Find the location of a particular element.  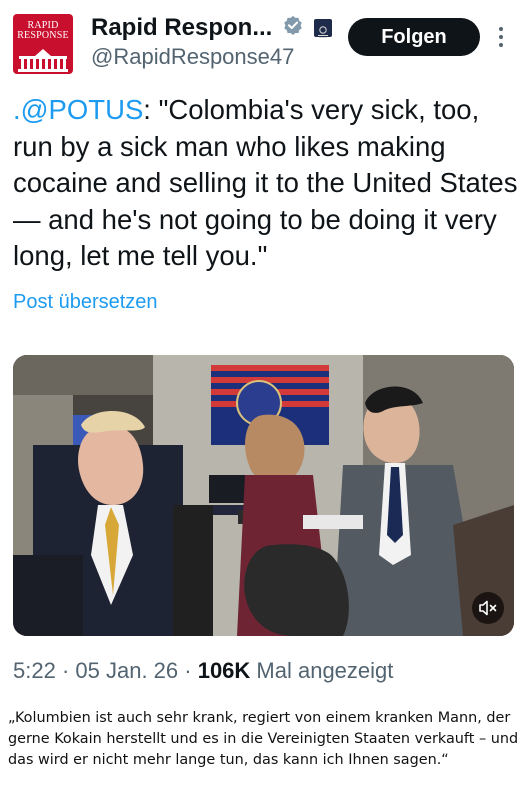

follow-button: Folgen is located at coordinates (414, 37).